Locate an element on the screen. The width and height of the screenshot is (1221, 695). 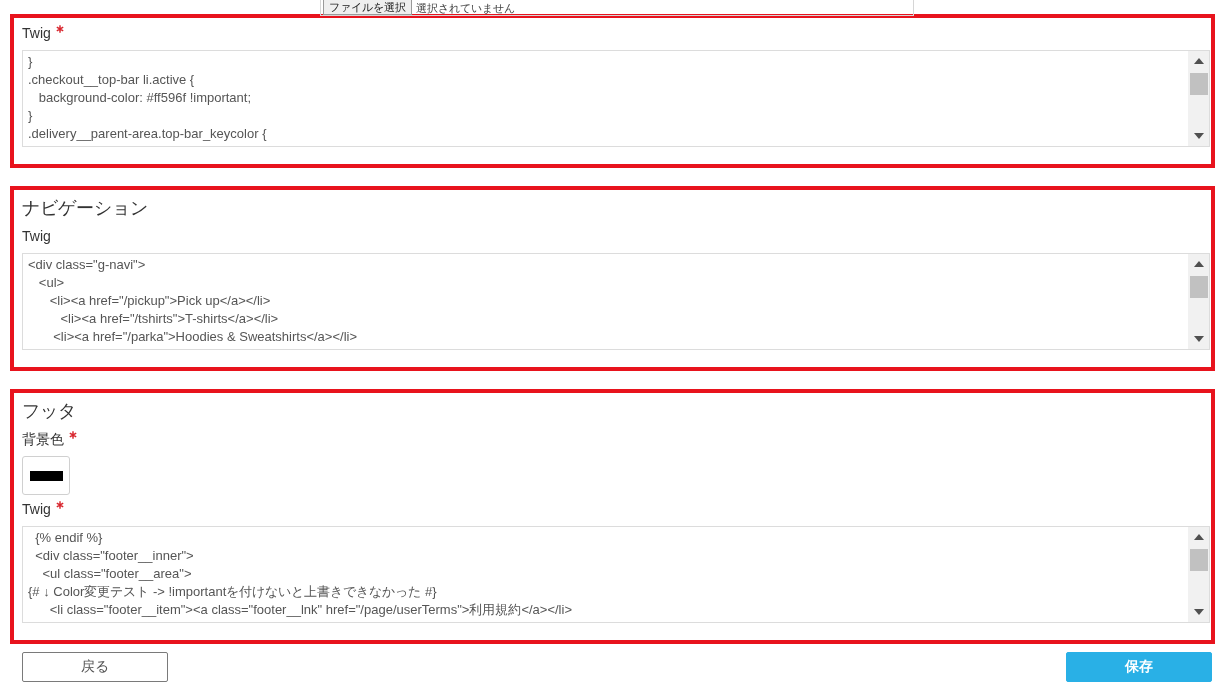
back-button: 戻る is located at coordinates (95, 667).